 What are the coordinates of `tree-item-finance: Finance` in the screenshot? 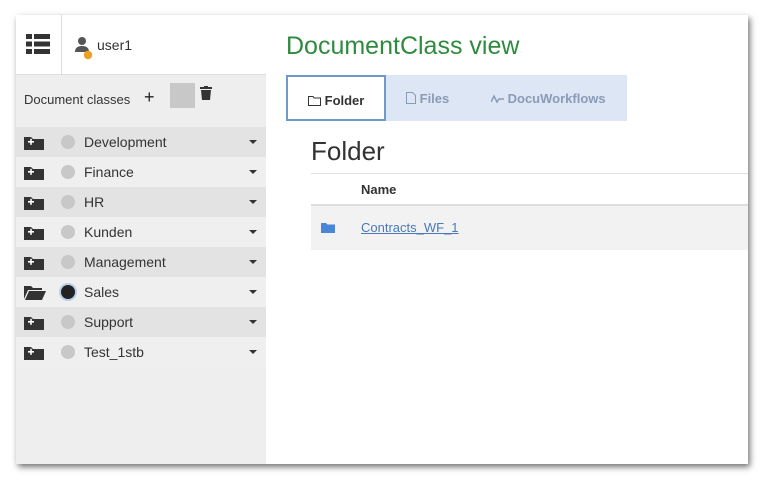 It's located at (141, 172).